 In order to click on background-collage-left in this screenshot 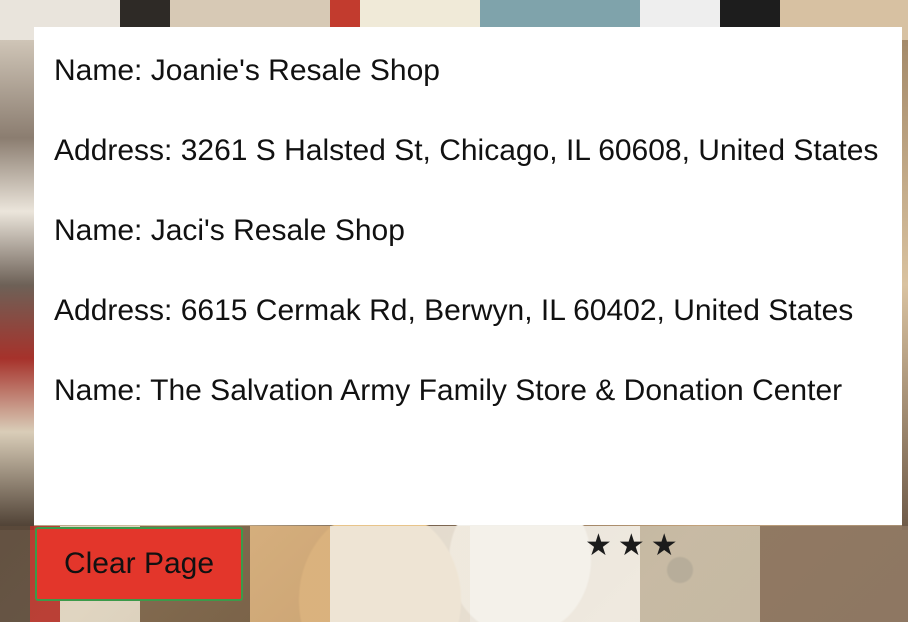, I will do `click(17, 285)`.